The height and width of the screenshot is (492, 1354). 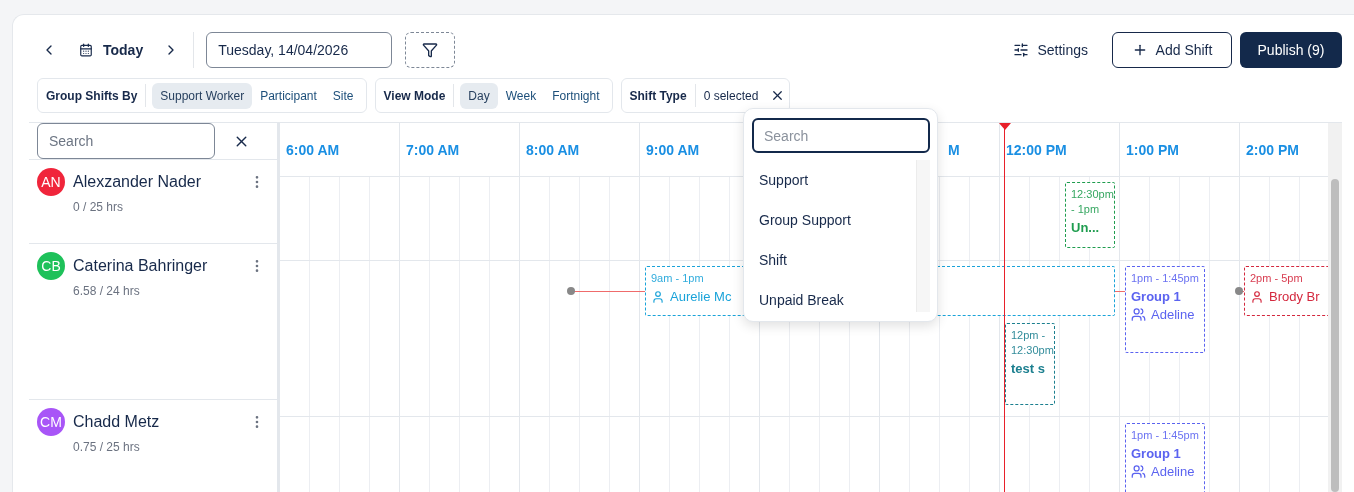 I want to click on shift-card: 2pm - 5pm Brody Br, so click(x=1286, y=291).